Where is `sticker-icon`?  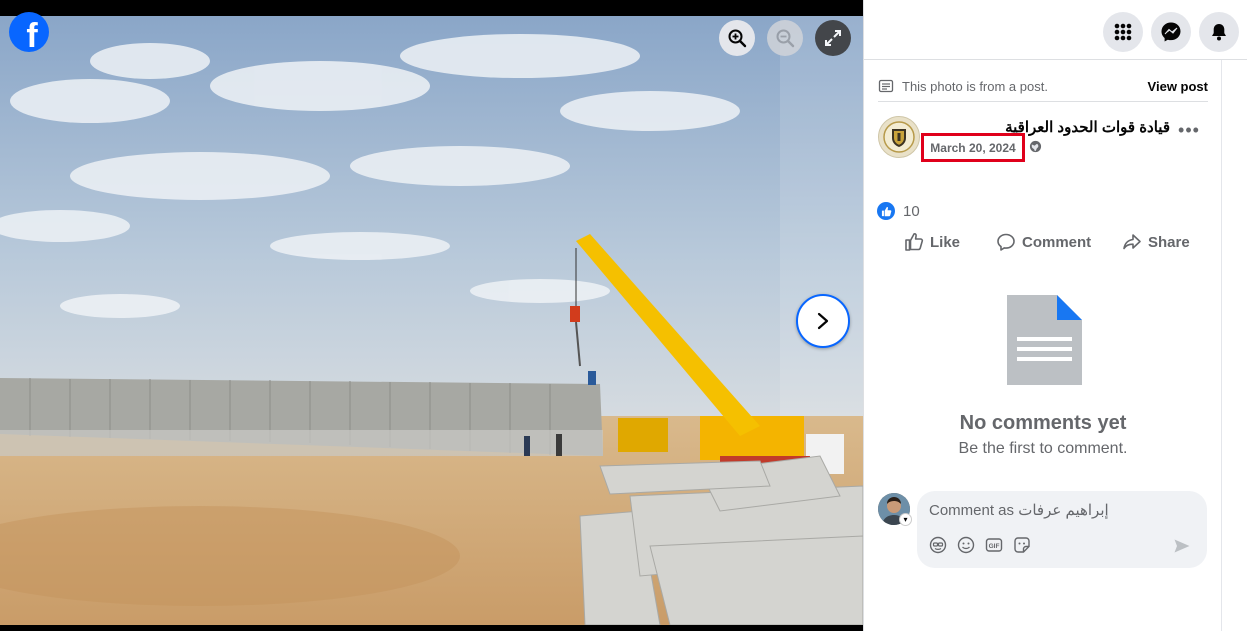
sticker-icon is located at coordinates (1022, 545).